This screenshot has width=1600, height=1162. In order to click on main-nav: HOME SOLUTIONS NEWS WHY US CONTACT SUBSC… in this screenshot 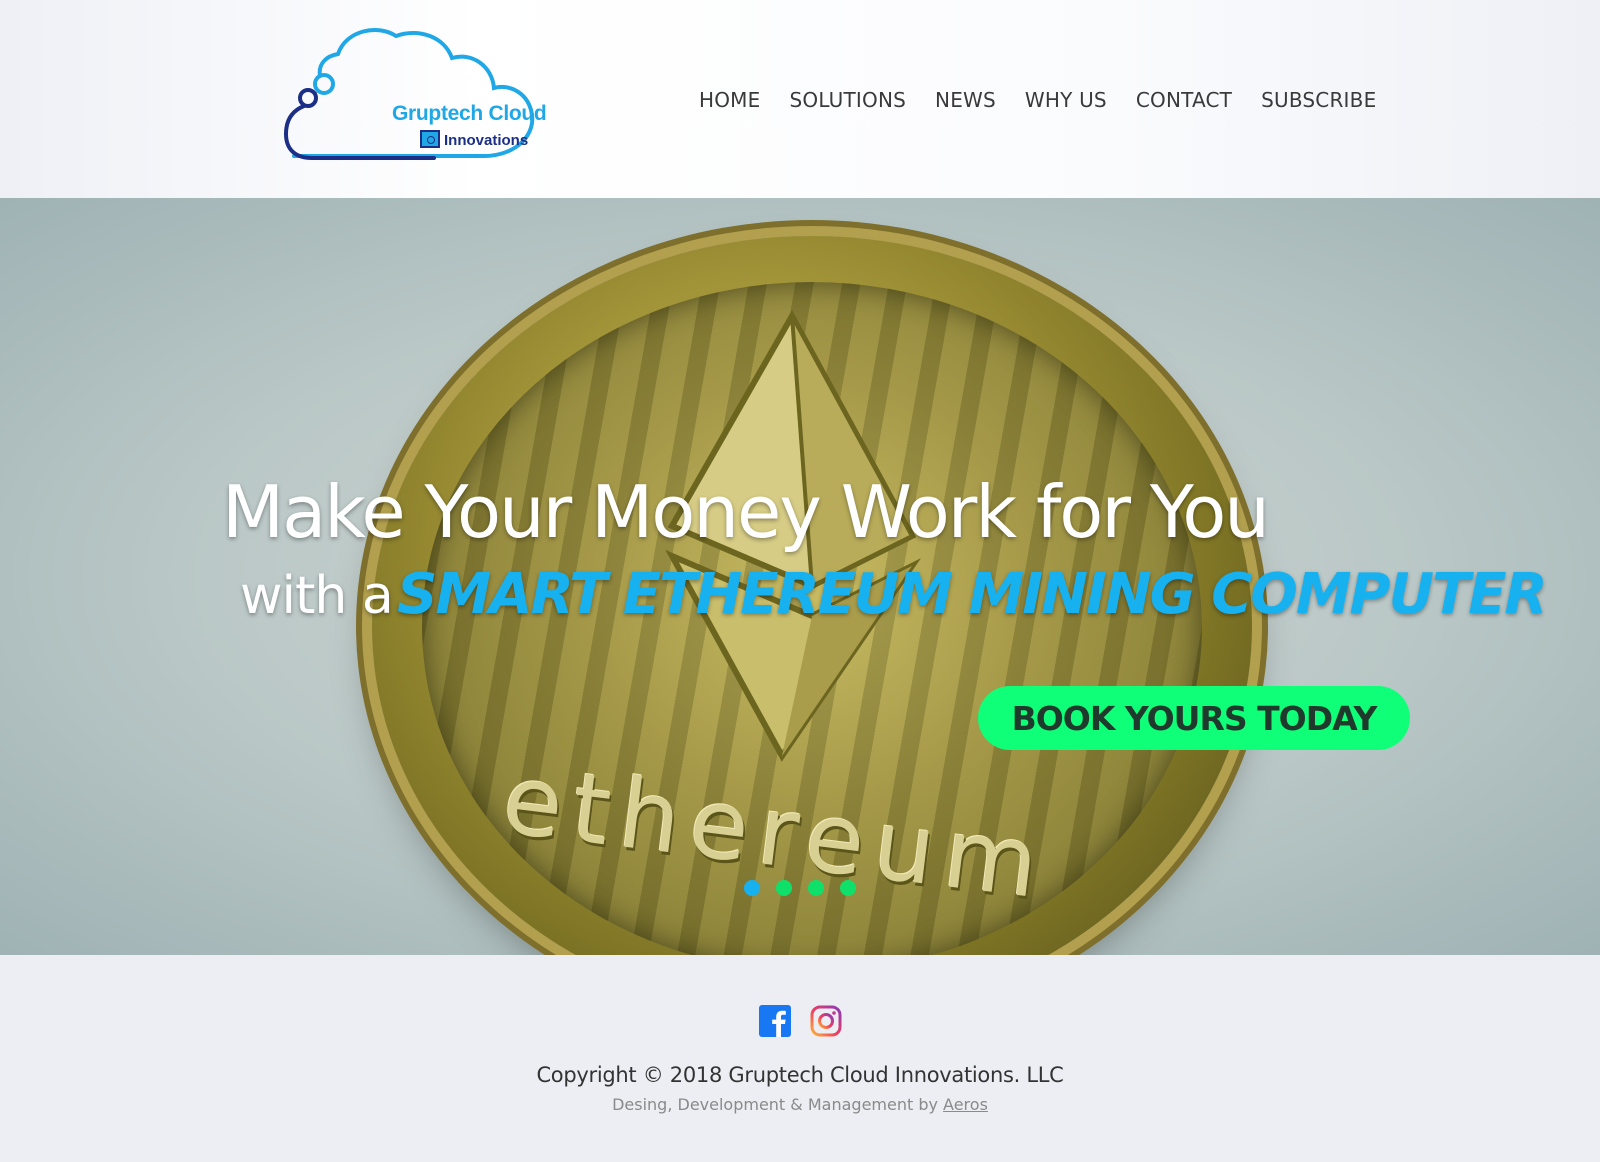, I will do `click(1037, 100)`.